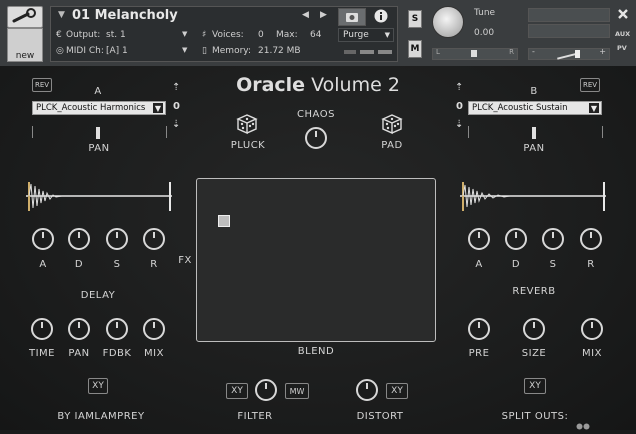  Describe the element at coordinates (479, 239) in the screenshot. I see `attack-knob-b` at that location.